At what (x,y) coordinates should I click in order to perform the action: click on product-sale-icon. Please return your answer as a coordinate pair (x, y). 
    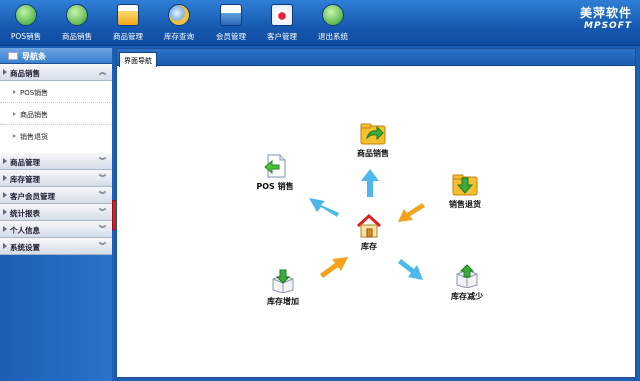
    Looking at the image, I should click on (77, 15).